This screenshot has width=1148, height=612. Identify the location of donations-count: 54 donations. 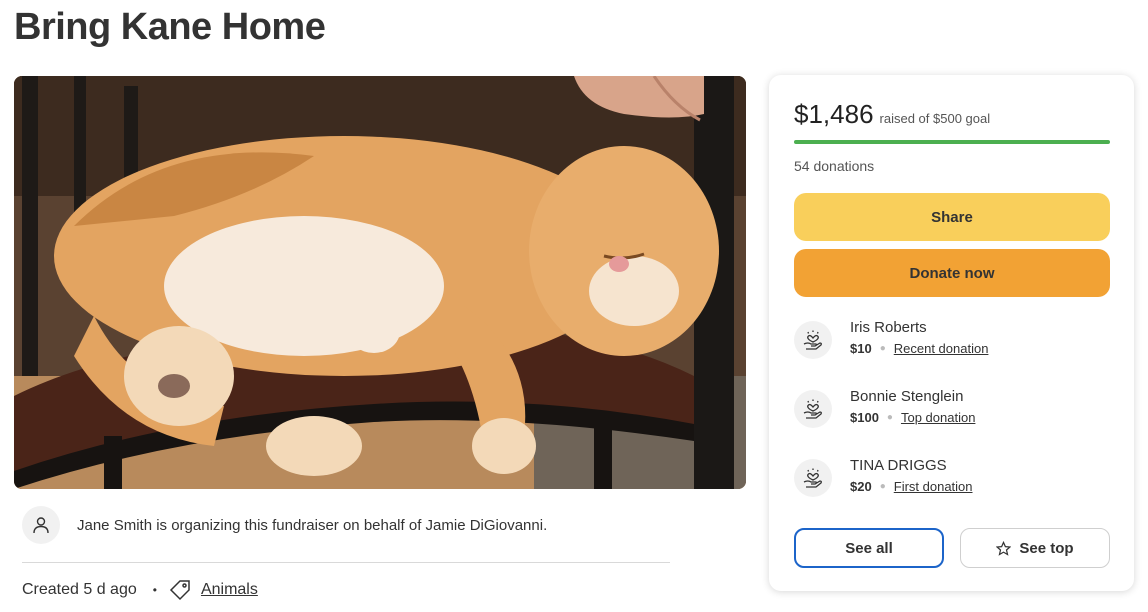
(834, 166).